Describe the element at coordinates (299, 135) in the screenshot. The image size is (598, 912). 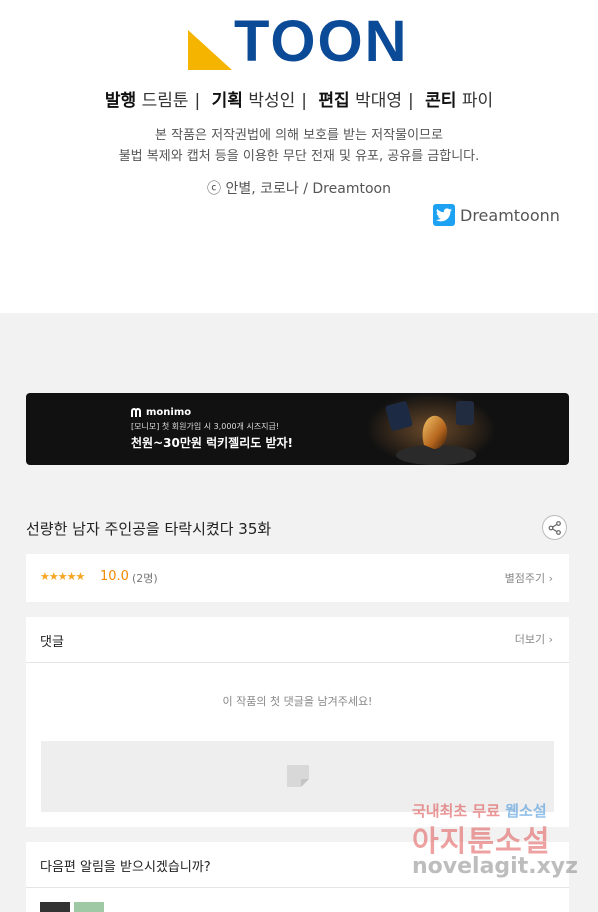
I see `notice-line-1: 본 작품은 저작권법에 의해 보호를 받는 저작물이므로` at that location.